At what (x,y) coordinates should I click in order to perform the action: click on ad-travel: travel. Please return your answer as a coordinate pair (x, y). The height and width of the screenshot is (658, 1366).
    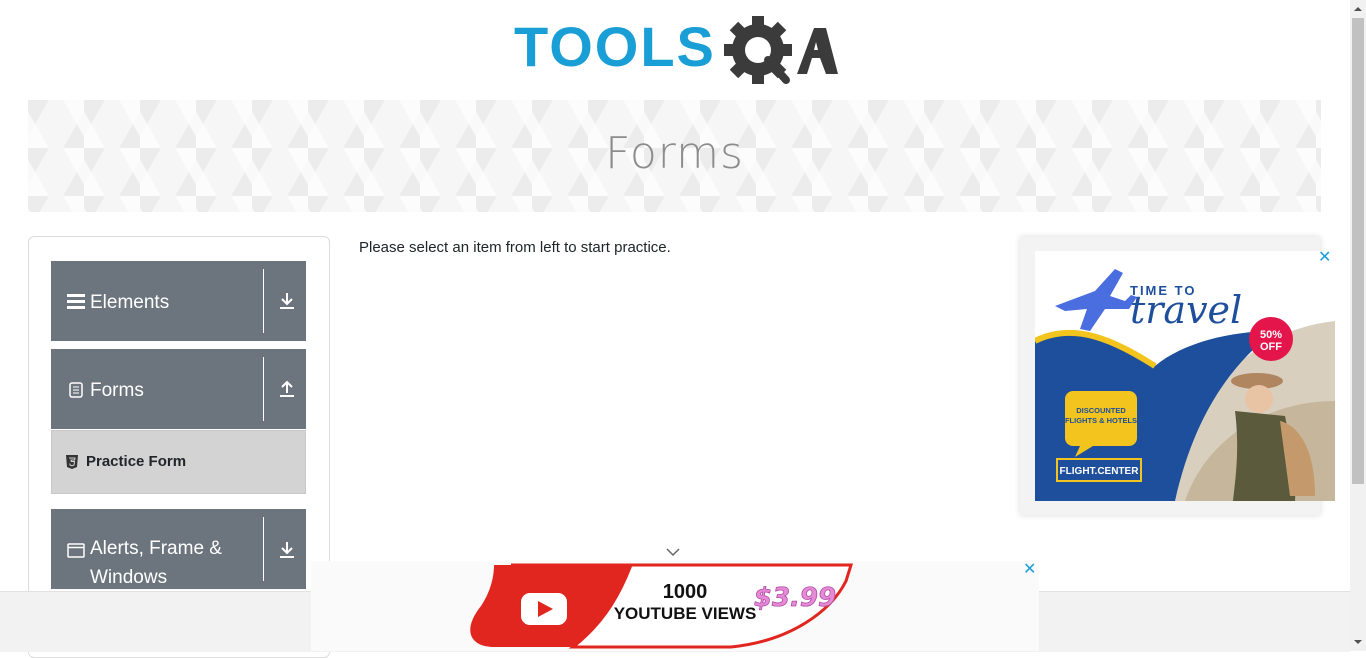
    Looking at the image, I should click on (1186, 310).